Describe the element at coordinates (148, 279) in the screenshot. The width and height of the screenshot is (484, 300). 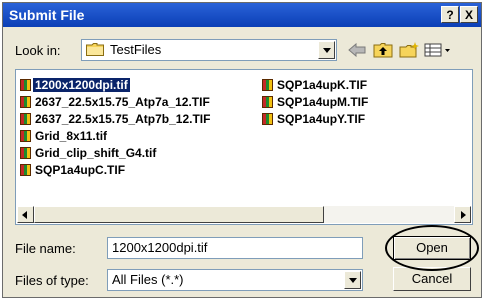
I see `files-of-type-value: All Files (*.*)` at that location.